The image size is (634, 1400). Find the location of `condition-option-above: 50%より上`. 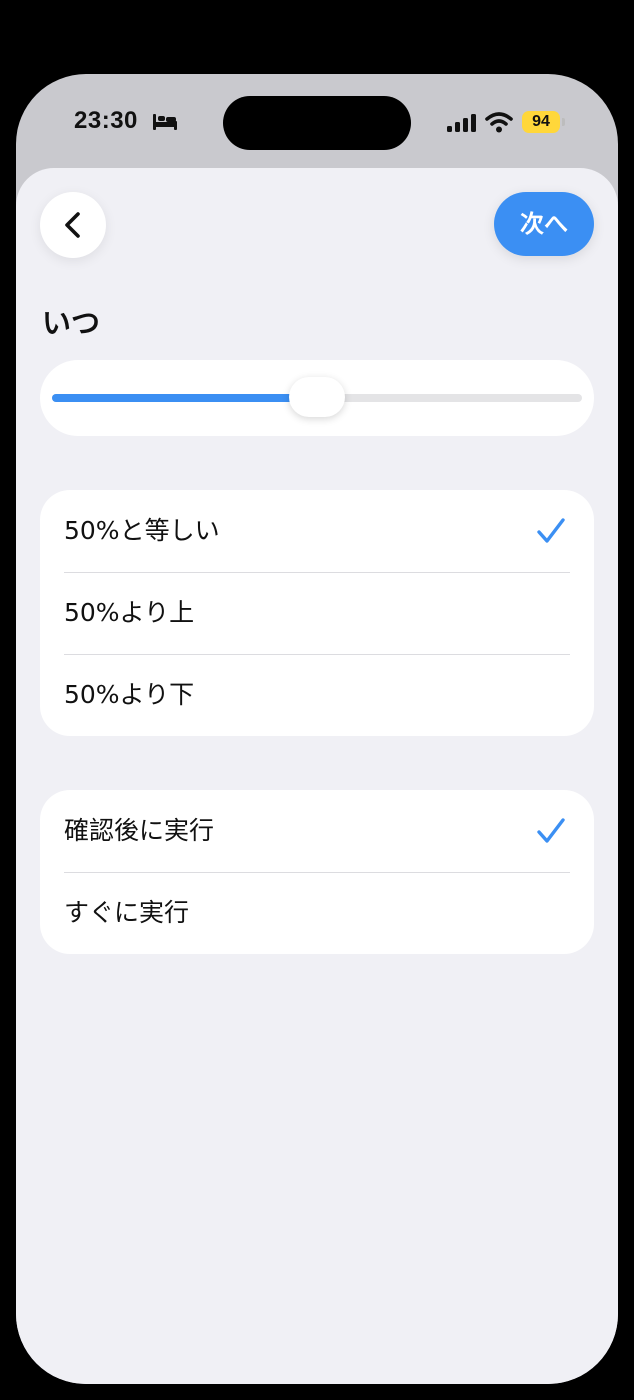

condition-option-above: 50%より上 is located at coordinates (317, 613).